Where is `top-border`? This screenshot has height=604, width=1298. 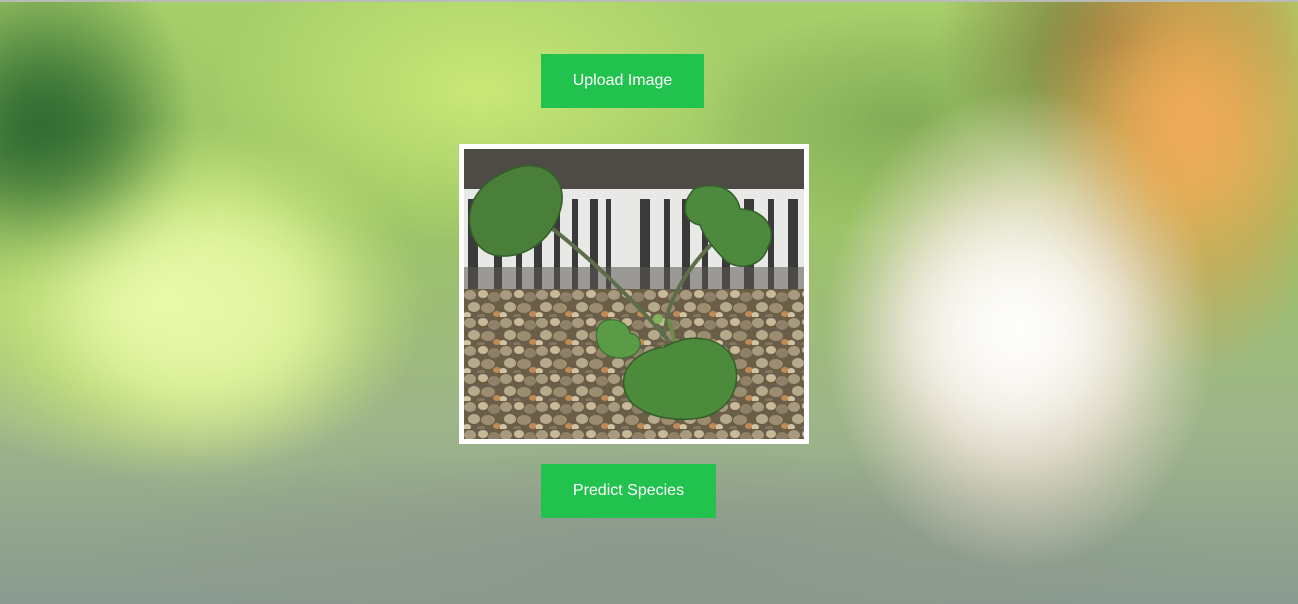
top-border is located at coordinates (649, 1).